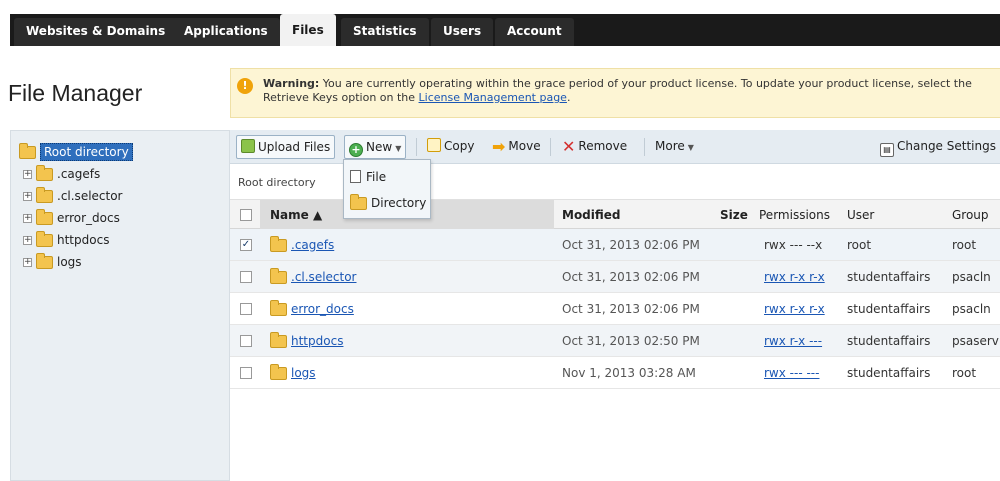  I want to click on new-button: + New ▼, so click(375, 147).